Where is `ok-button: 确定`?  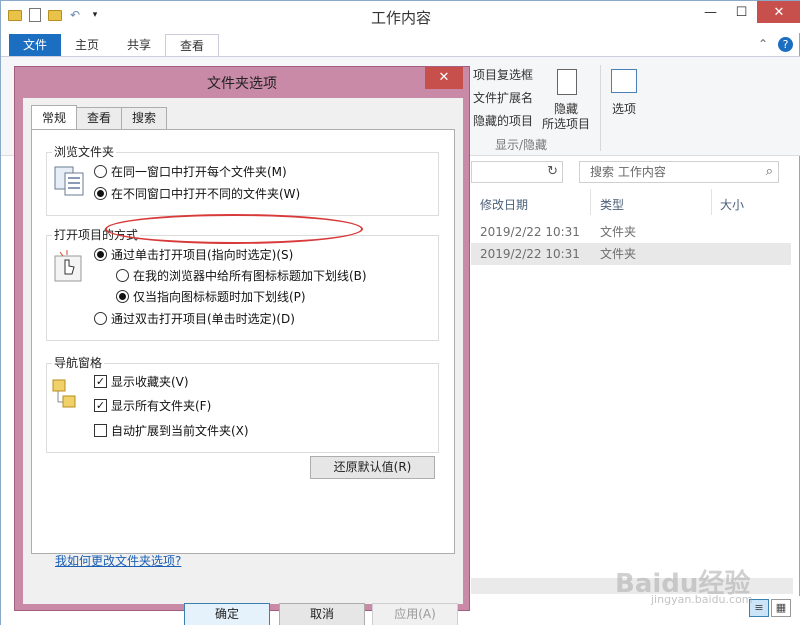 ok-button: 确定 is located at coordinates (227, 614).